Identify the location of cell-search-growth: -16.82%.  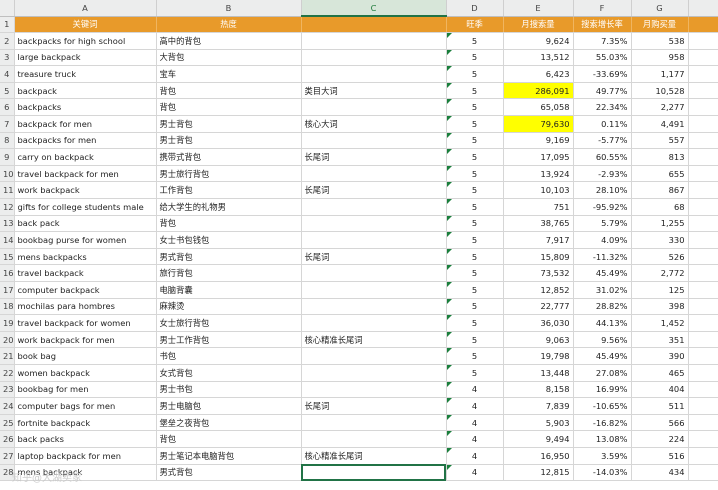
(602, 423).